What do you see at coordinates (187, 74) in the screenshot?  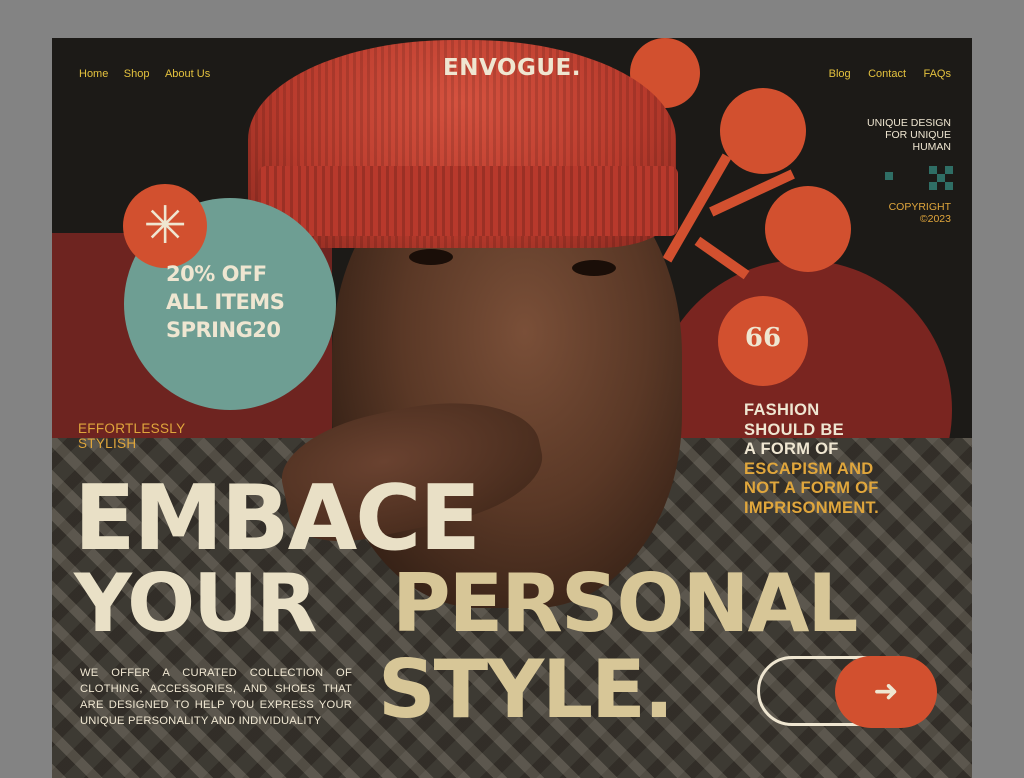 I see `nav-about-link: About Us` at bounding box center [187, 74].